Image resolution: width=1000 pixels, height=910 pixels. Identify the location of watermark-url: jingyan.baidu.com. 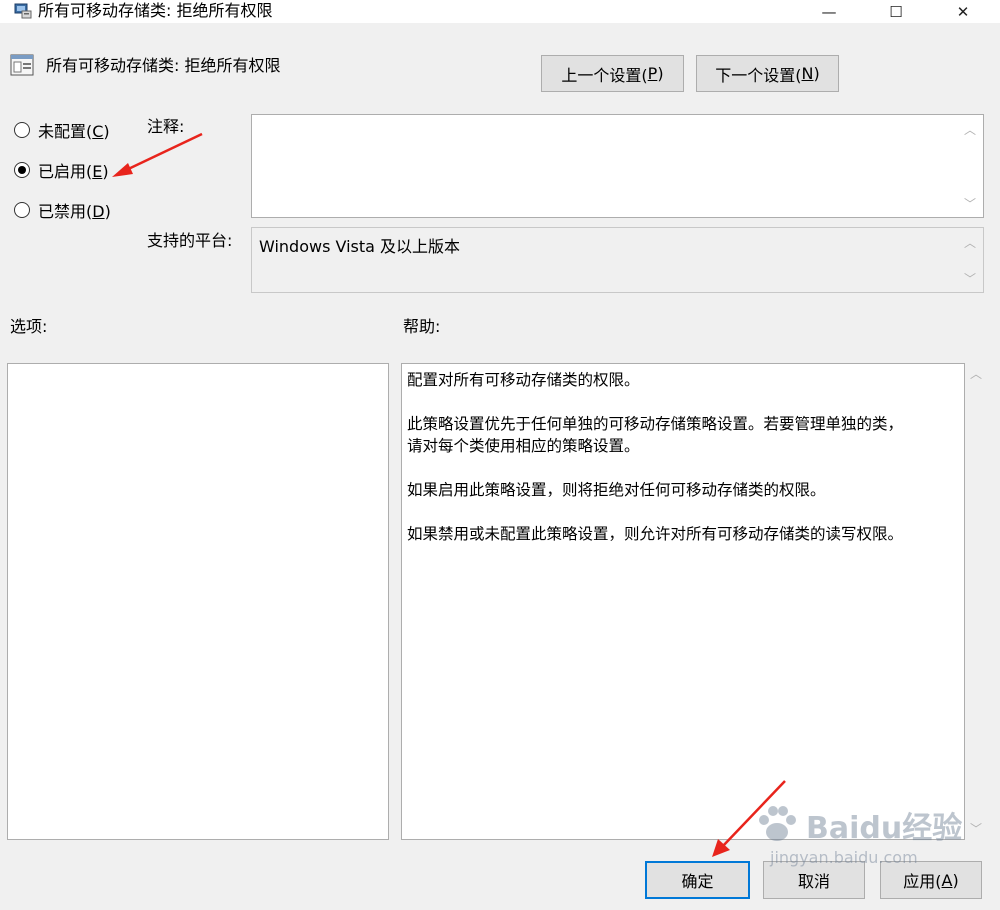
(844, 857).